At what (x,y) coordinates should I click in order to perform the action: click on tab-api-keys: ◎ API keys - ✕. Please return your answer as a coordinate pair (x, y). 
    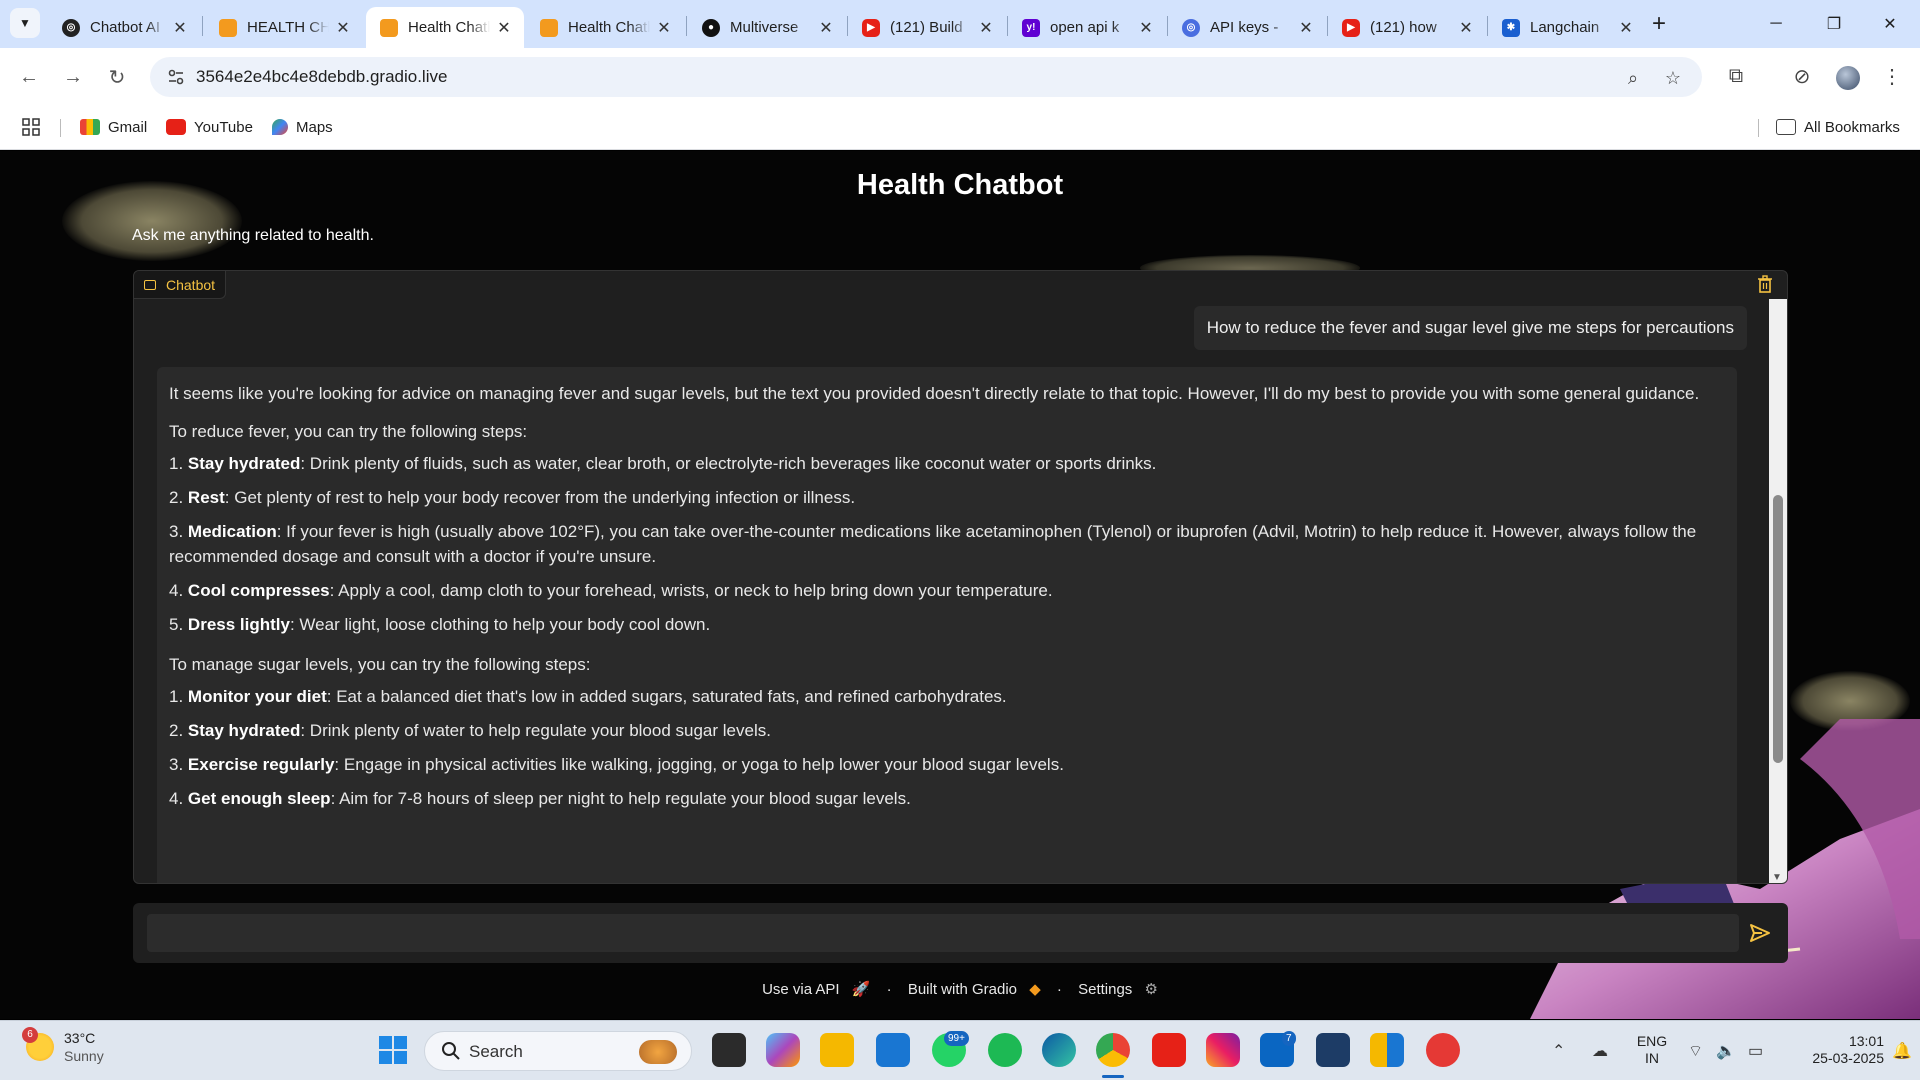
    Looking at the image, I should click on (1247, 27).